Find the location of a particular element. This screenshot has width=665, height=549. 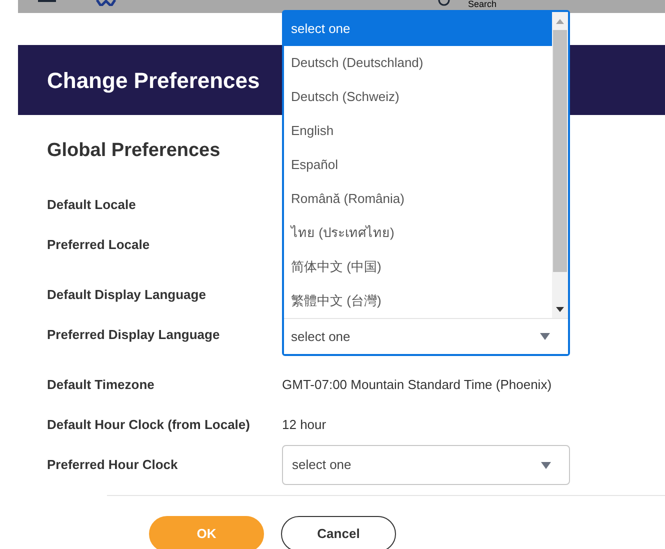

scrollbar is located at coordinates (560, 165).